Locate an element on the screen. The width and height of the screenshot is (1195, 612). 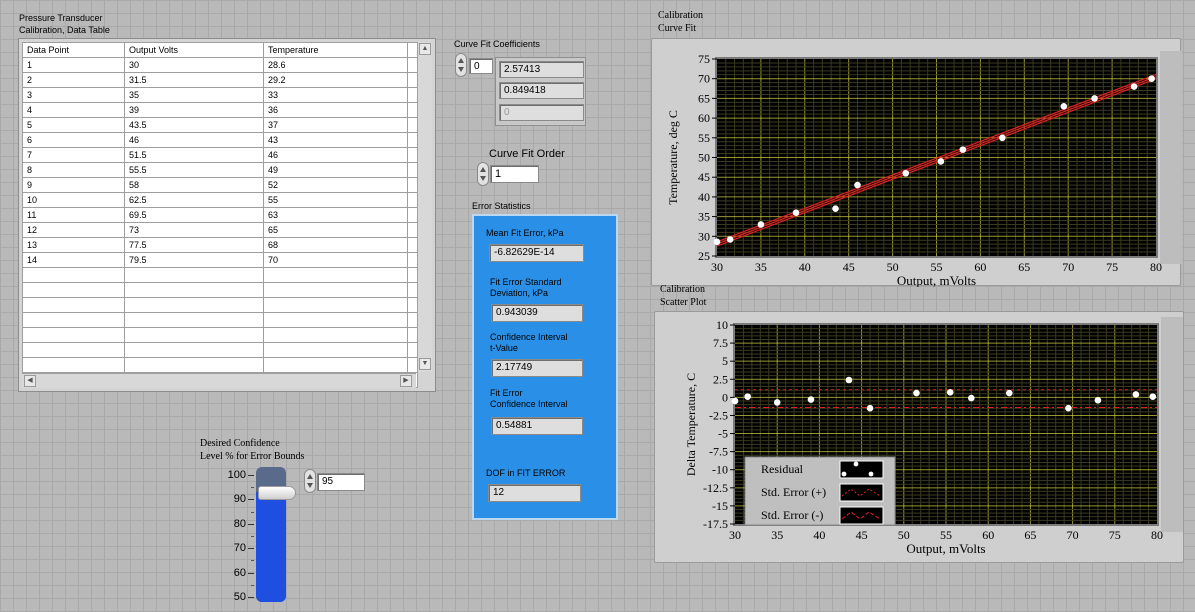
table-row: 11 69.5 63 is located at coordinates (220, 215).